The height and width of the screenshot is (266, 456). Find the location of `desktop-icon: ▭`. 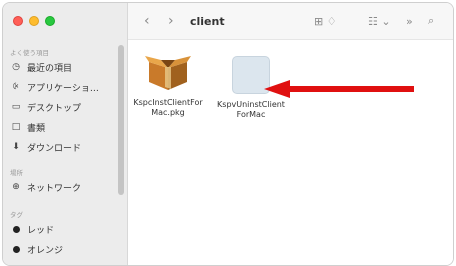

desktop-icon: ▭ is located at coordinates (16, 107).